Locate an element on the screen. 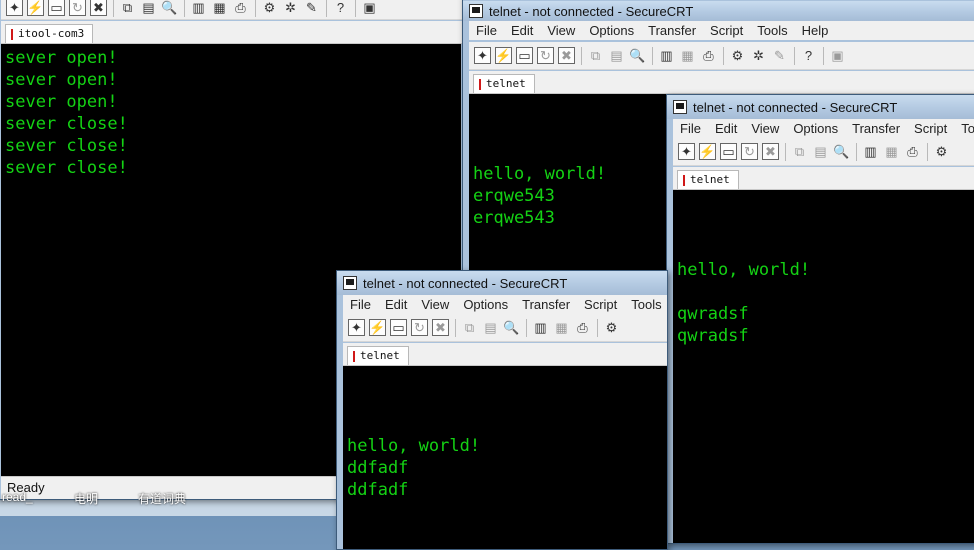 The height and width of the screenshot is (550, 974). toolbar: ✦ ⚡ ▭ ↻ ✖ ⧉ ▤ 🔍 ▥ ▦ ⎙ ⚙ ✲ ✎ ? ▣ is located at coordinates (721, 56).